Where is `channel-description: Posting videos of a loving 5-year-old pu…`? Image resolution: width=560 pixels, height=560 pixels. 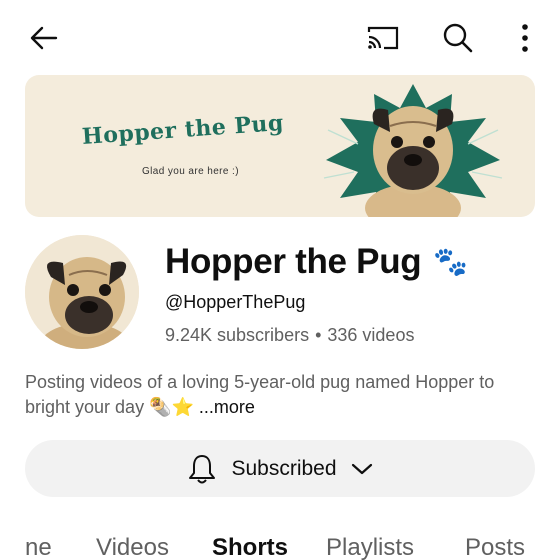 channel-description: Posting videos of a loving 5-year-old pu… is located at coordinates (280, 395).